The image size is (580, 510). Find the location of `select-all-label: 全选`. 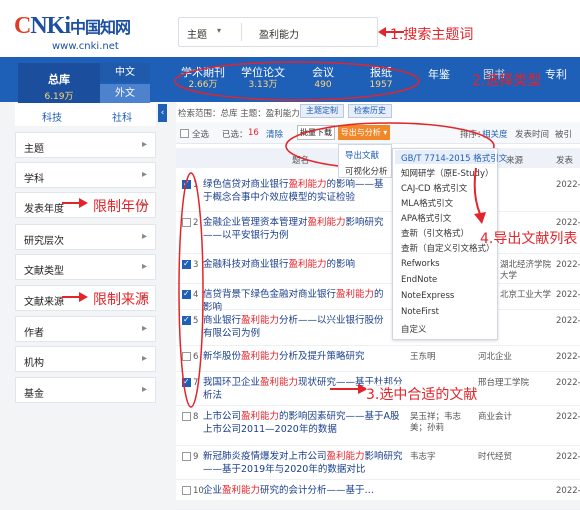

select-all-label: 全选 is located at coordinates (201, 135).